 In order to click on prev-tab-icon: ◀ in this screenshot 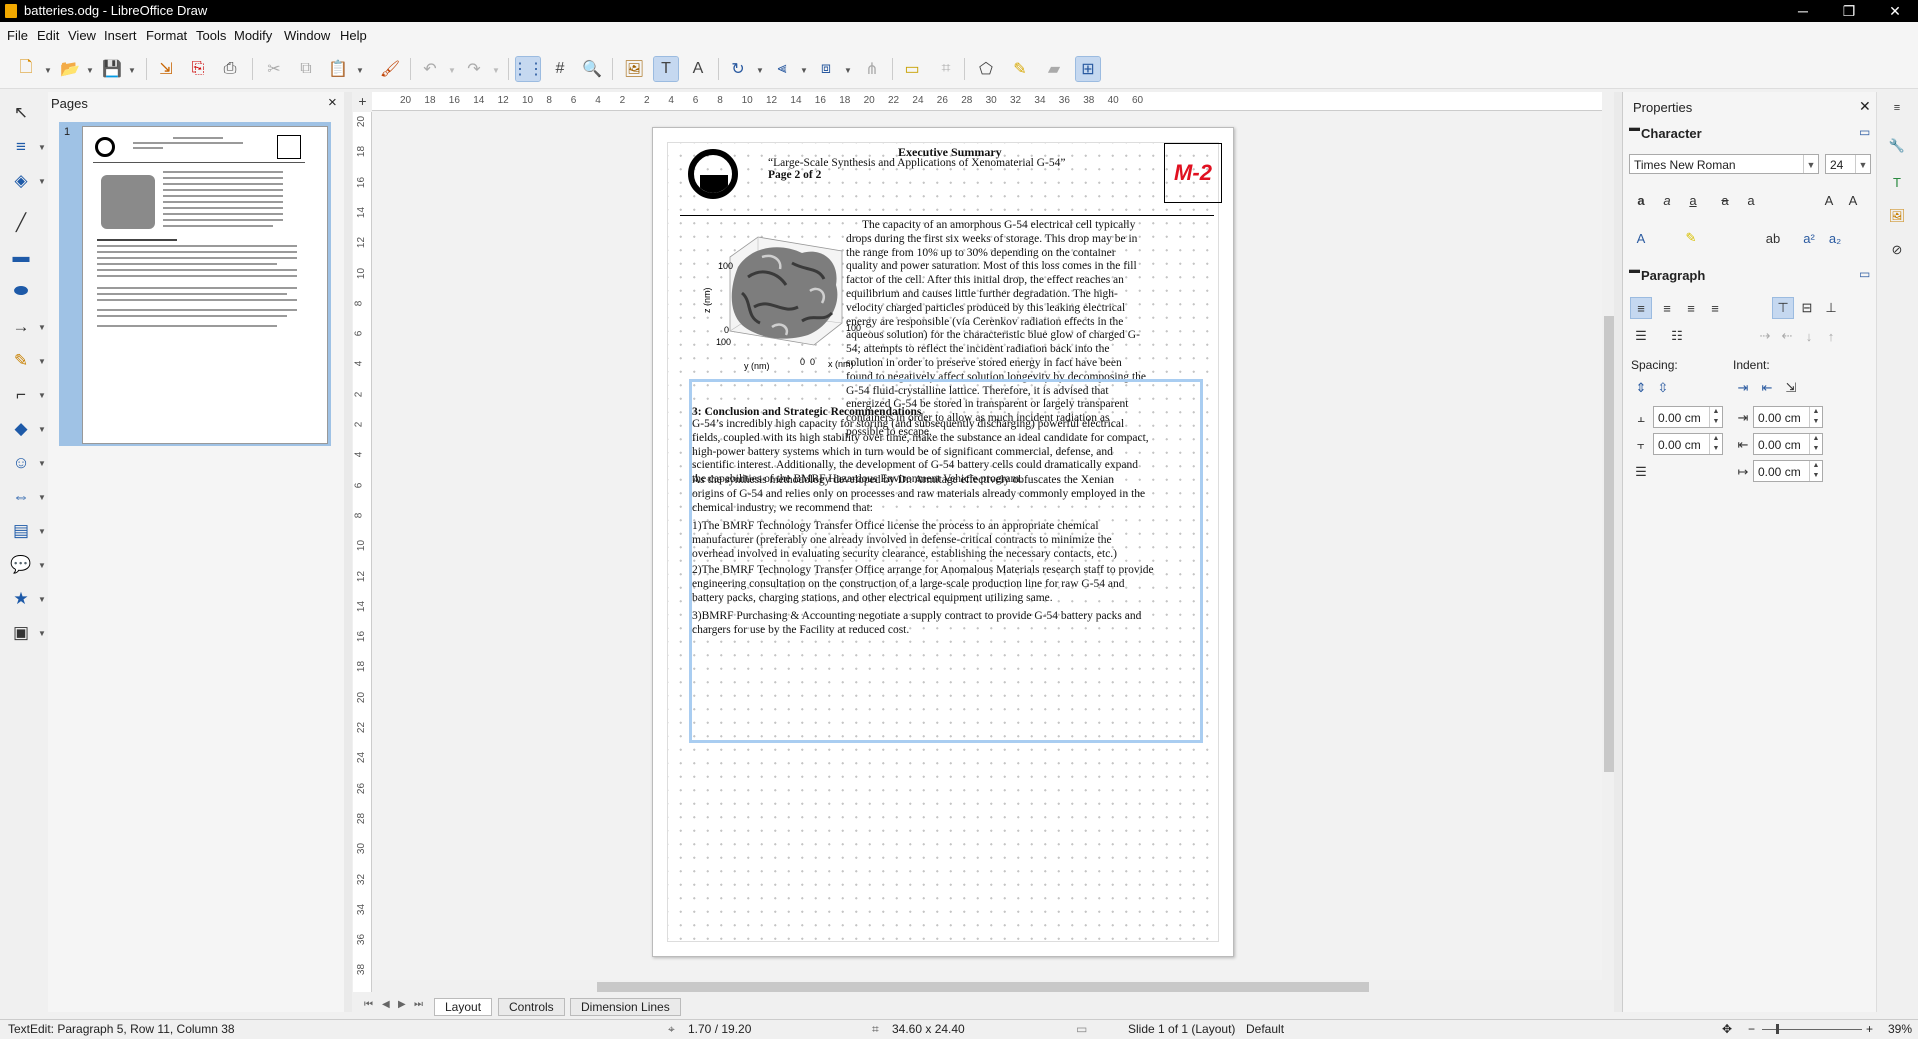, I will do `click(386, 1004)`.